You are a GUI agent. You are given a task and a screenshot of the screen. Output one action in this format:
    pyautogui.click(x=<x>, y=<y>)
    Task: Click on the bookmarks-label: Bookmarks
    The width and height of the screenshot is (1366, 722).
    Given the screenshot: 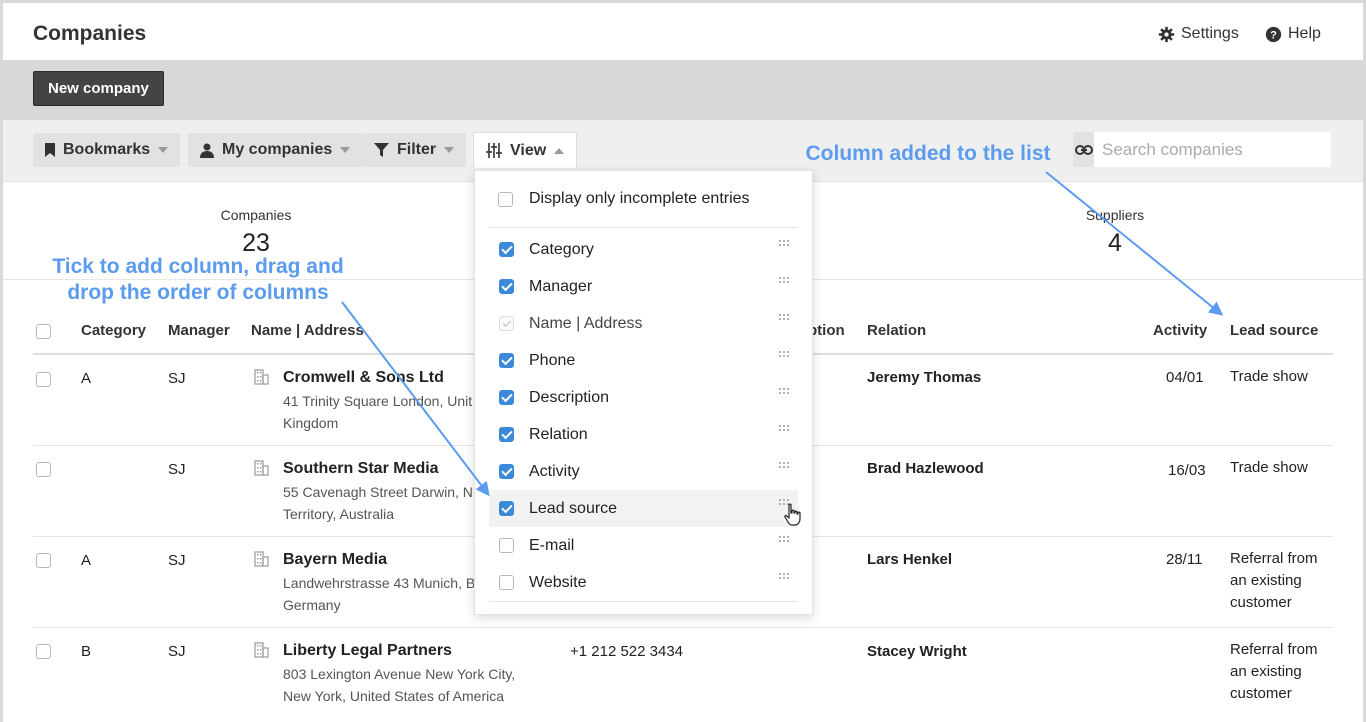 What is the action you would take?
    pyautogui.click(x=107, y=149)
    